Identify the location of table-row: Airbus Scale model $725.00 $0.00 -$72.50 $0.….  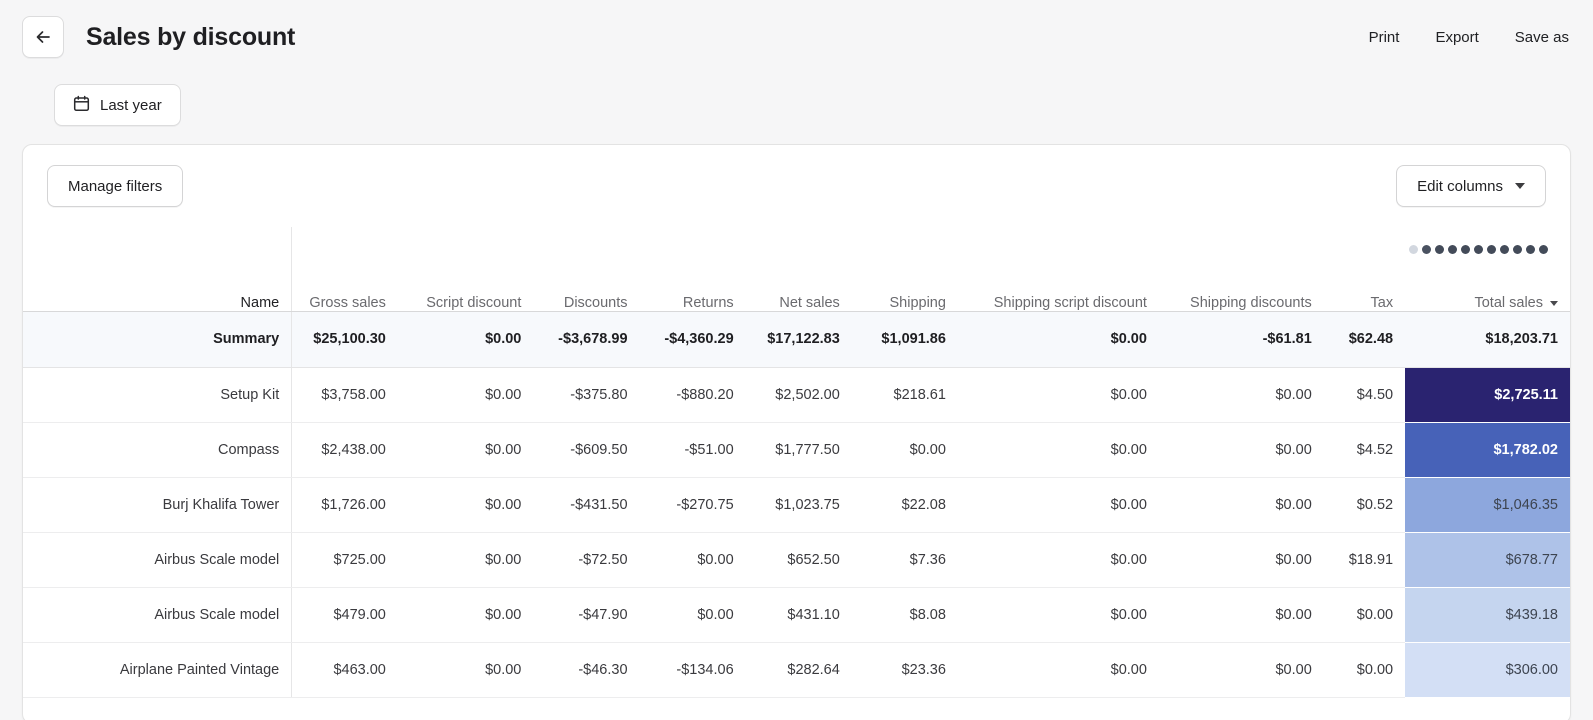
(796, 560).